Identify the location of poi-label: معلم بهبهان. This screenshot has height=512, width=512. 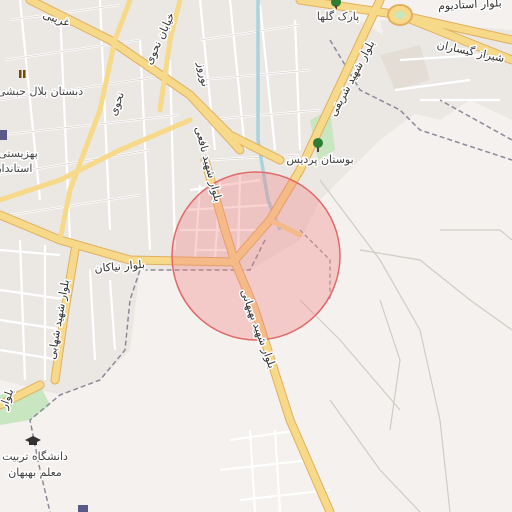
(35, 472).